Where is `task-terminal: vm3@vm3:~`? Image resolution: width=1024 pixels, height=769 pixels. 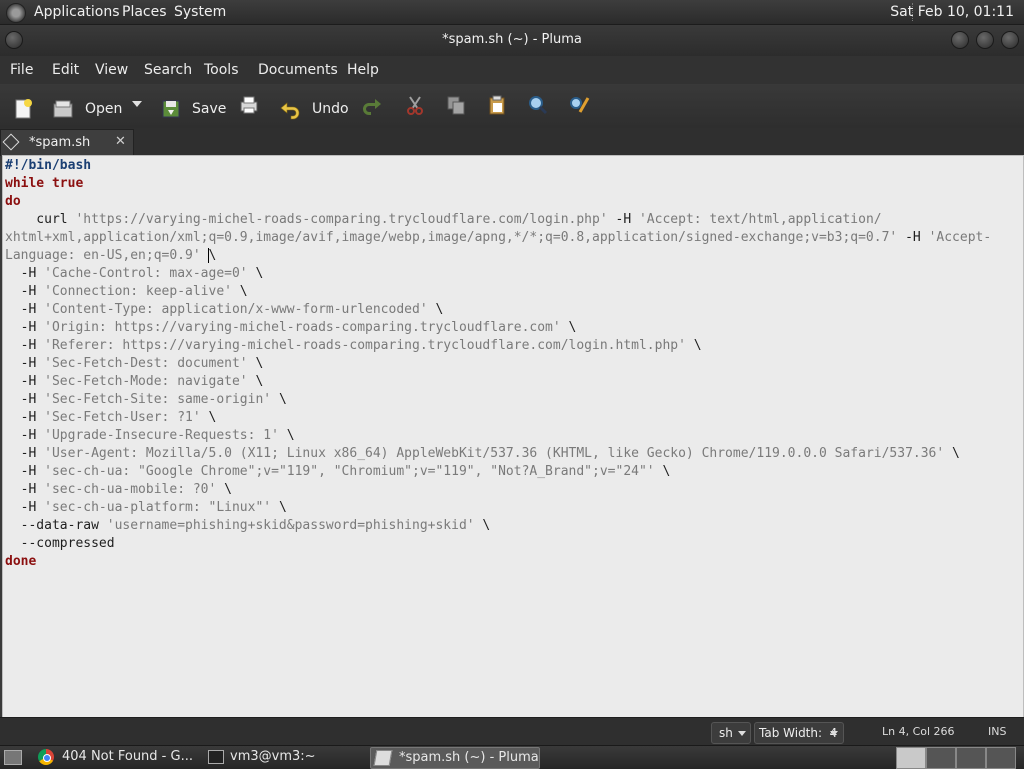
task-terminal: vm3@vm3:~ is located at coordinates (285, 757).